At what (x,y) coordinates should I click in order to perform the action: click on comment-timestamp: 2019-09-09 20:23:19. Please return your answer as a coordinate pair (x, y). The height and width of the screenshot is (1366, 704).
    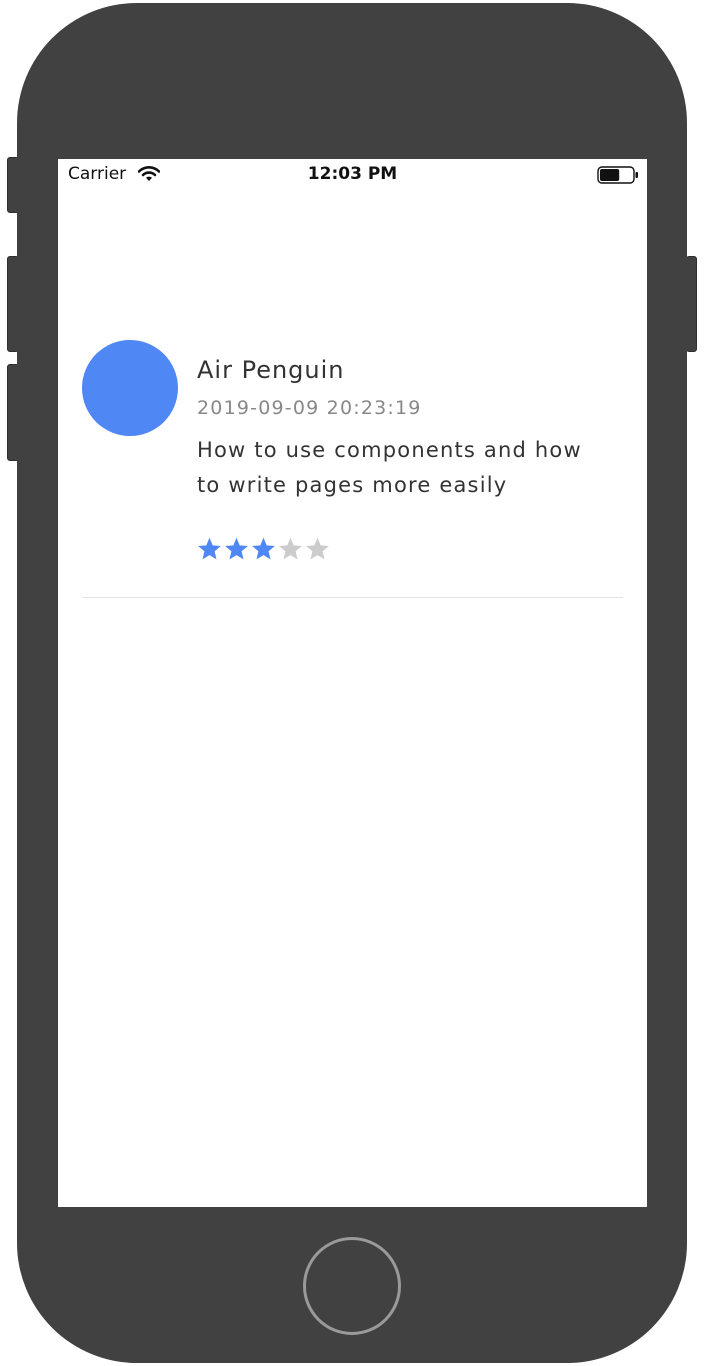
    Looking at the image, I should click on (309, 408).